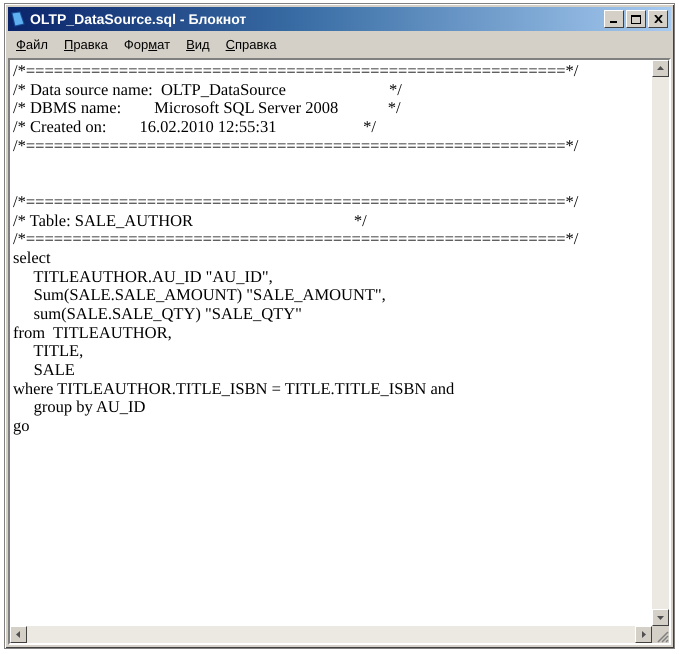 This screenshot has height=654, width=679. I want to click on maximize-icon, so click(636, 19).